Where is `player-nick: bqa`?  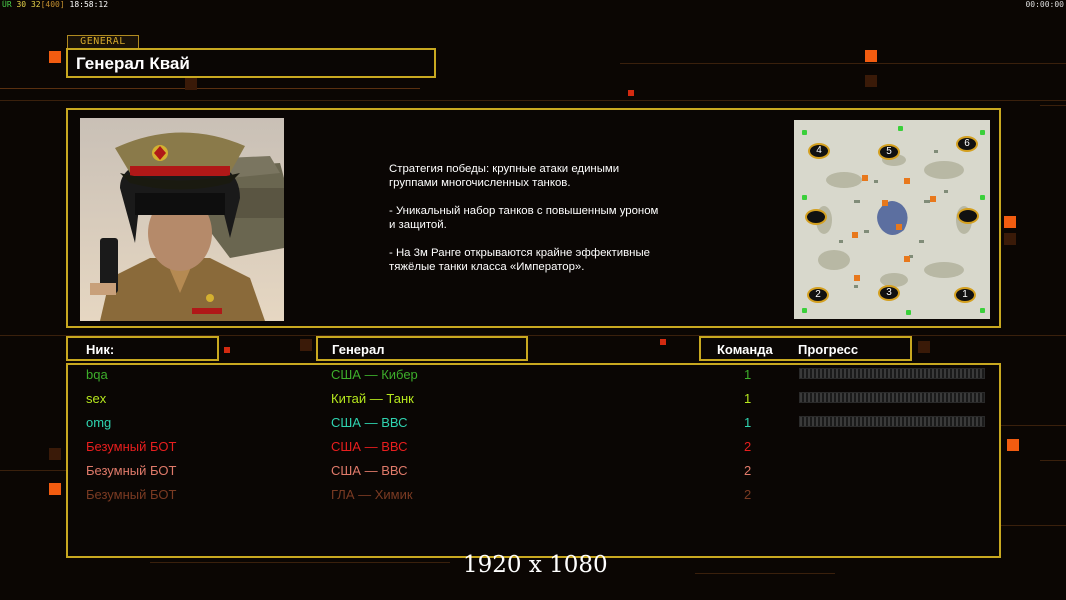
player-nick: bqa is located at coordinates (97, 374).